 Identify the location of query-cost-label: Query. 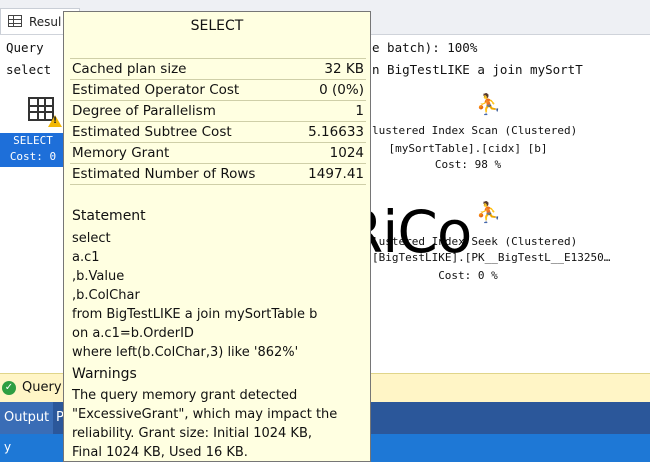
(25, 47).